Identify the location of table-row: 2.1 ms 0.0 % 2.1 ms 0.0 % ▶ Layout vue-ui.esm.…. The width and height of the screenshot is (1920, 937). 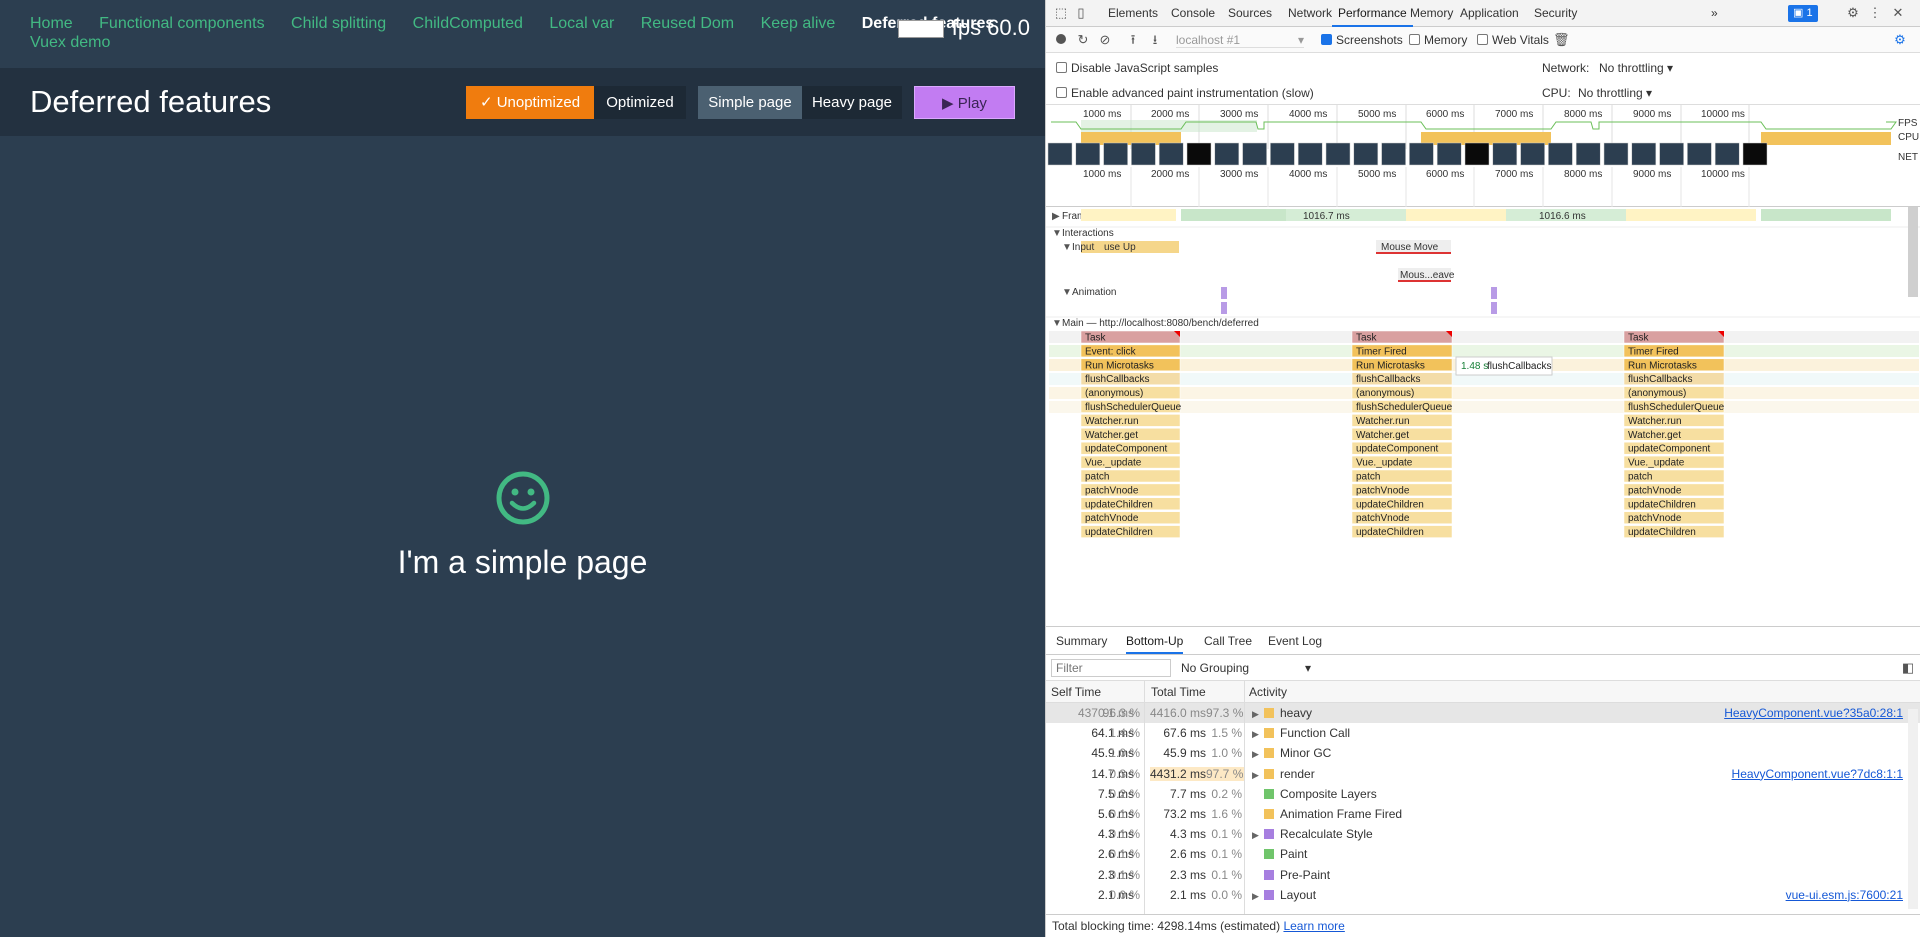
(1483, 895).